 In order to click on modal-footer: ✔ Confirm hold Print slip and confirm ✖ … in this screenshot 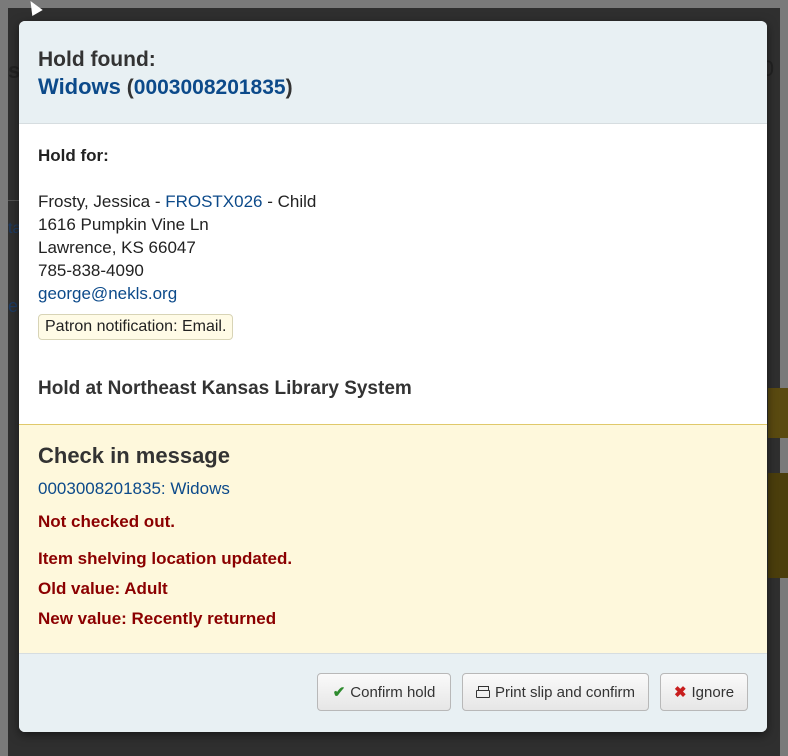, I will do `click(393, 692)`.